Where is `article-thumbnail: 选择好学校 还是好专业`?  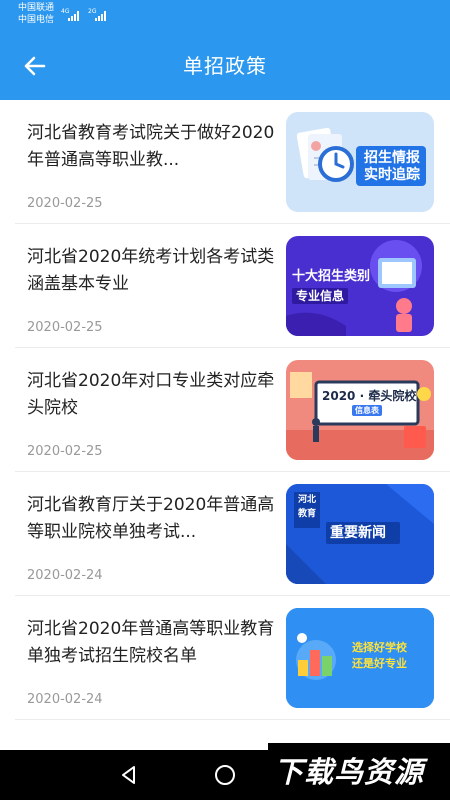
article-thumbnail: 选择好学校 还是好专业 is located at coordinates (360, 658).